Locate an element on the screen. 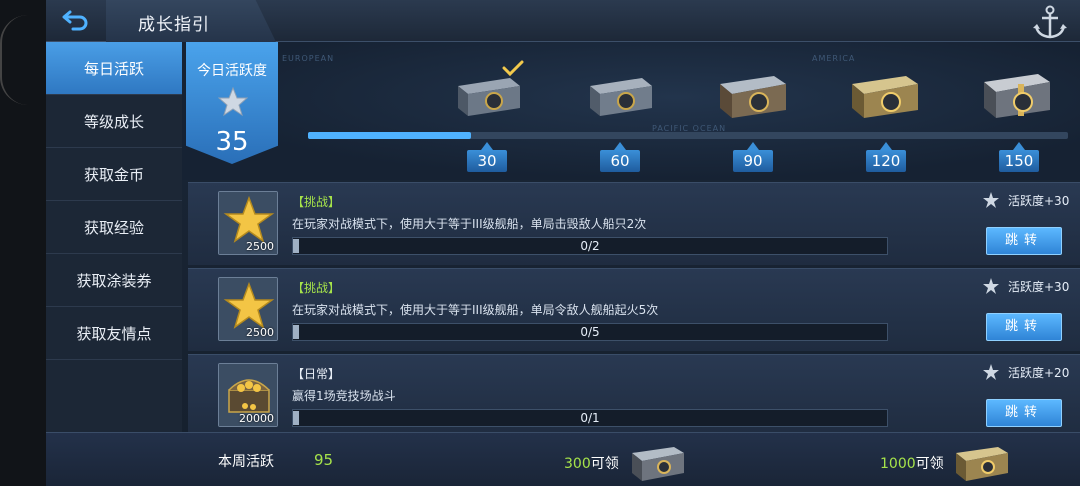  task-description: 在玩家对战模式下，使用大于等于III级舰船，单局令敌人舰船起火5次 is located at coordinates (475, 310).